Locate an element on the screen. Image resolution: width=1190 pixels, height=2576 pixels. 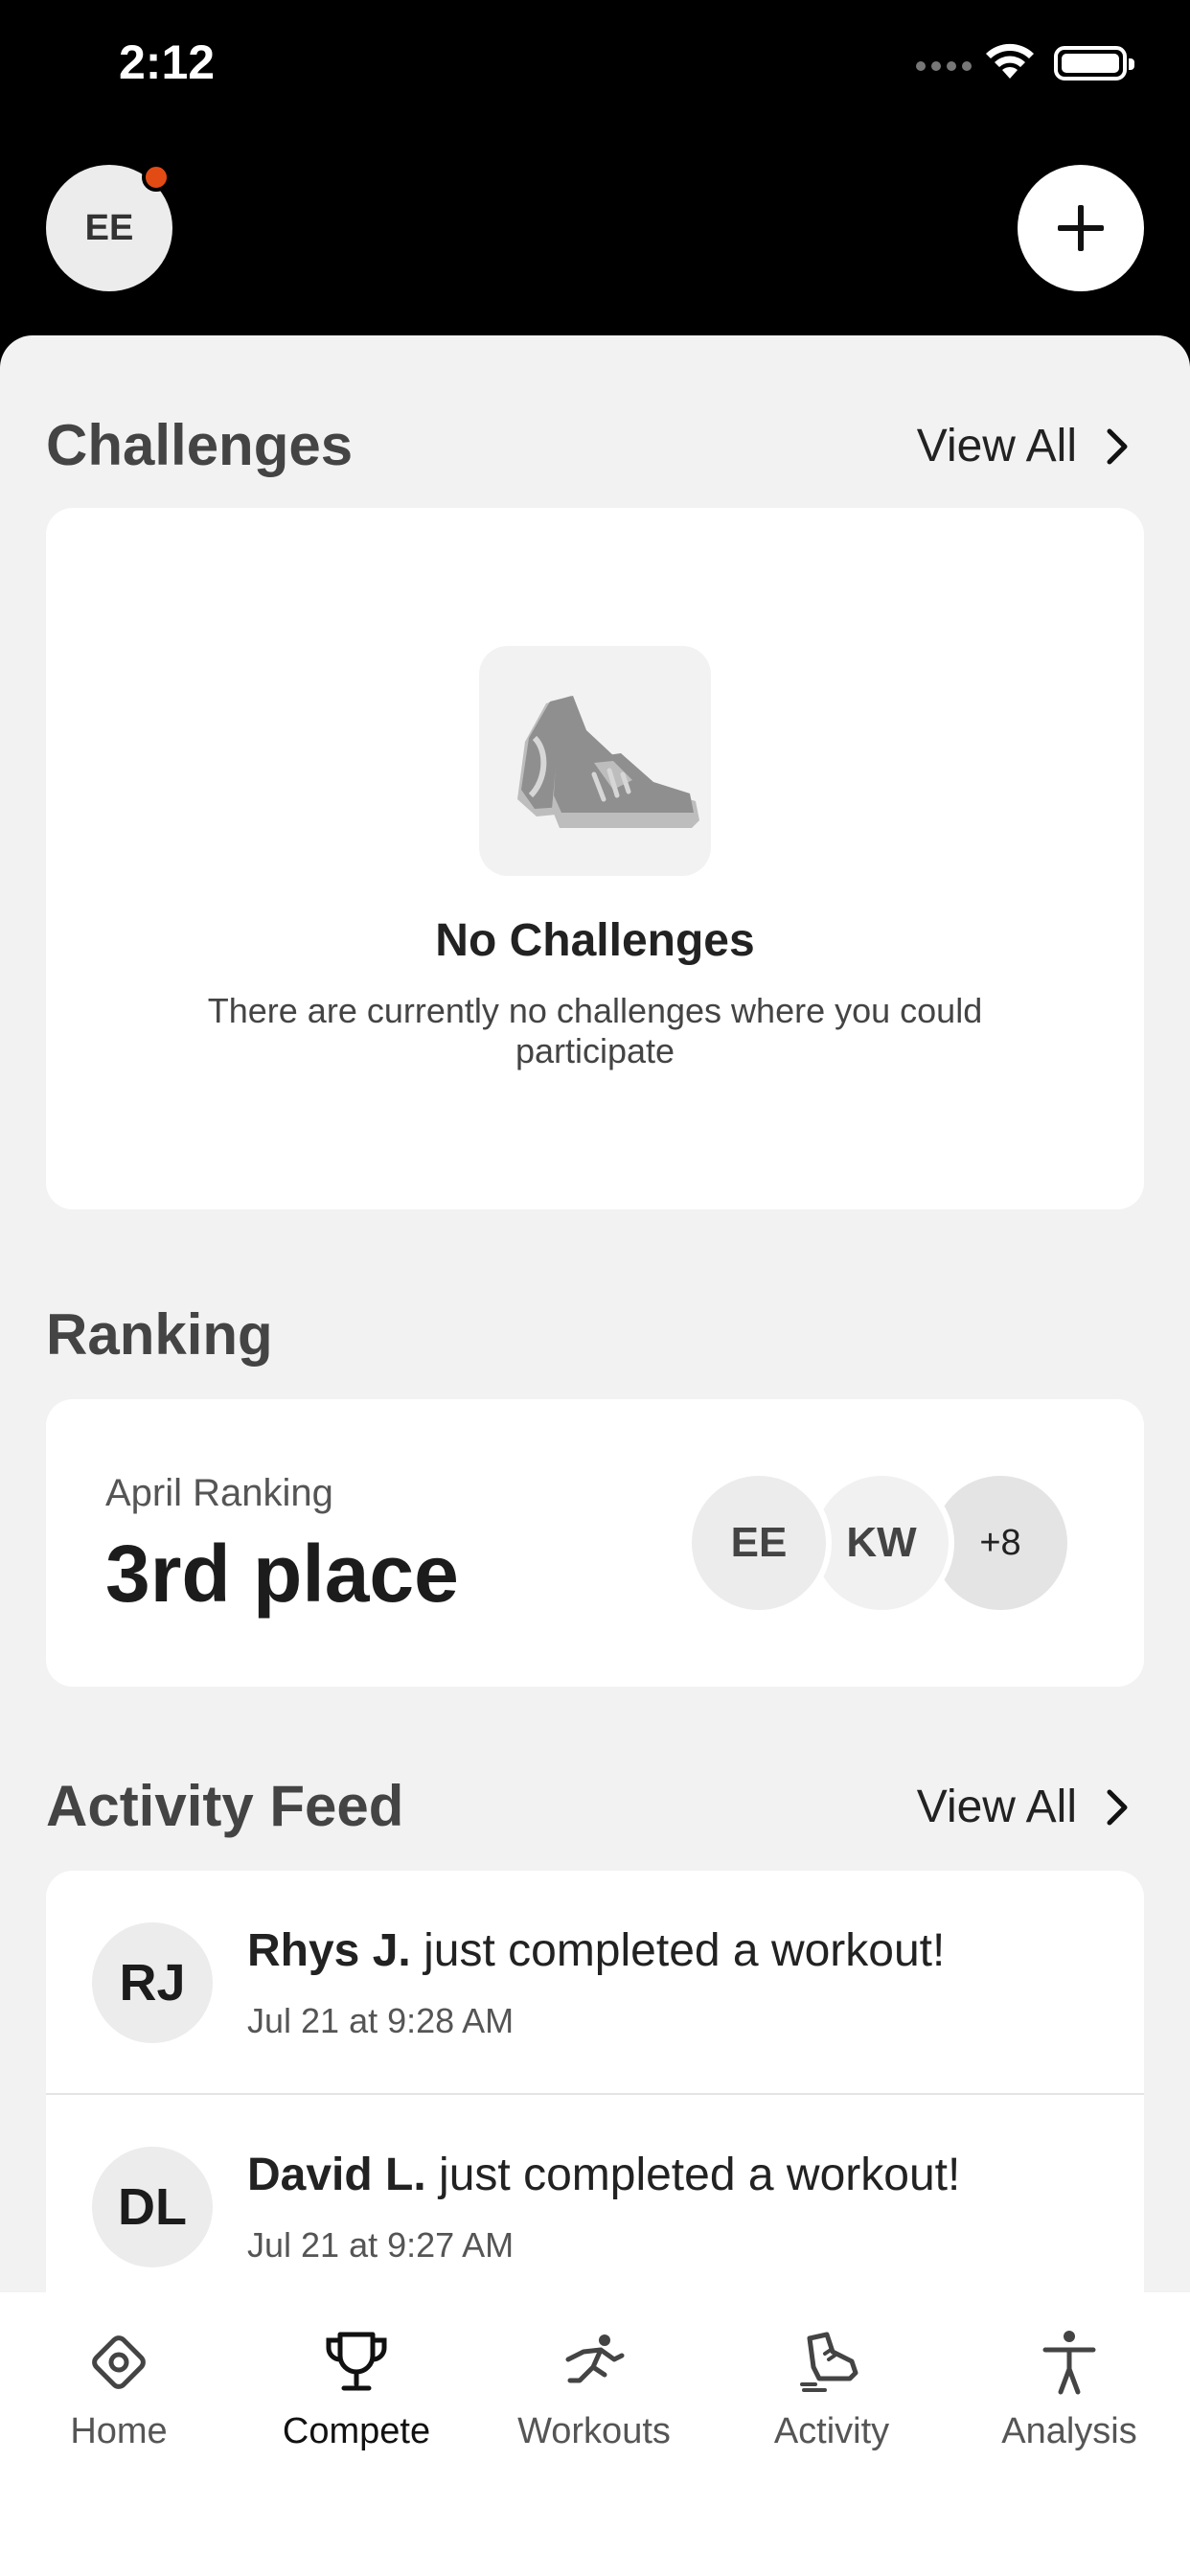
running-figure-icon is located at coordinates (595, 2358).